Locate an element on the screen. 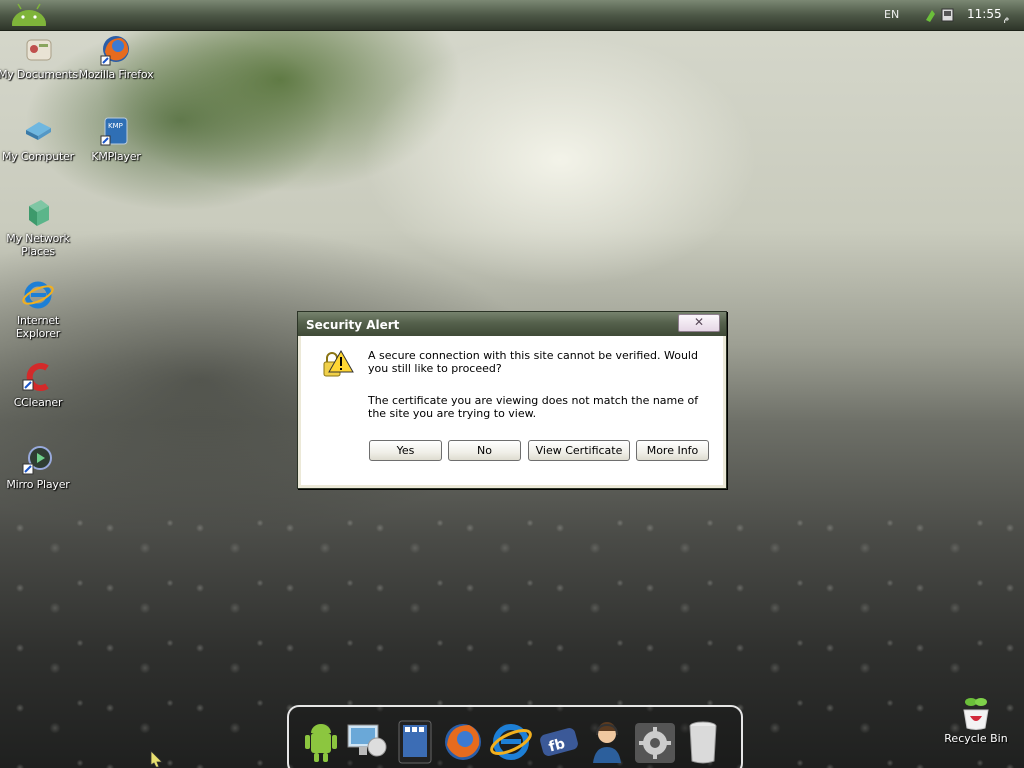 This screenshot has width=1024, height=768. no-button: No is located at coordinates (484, 450).